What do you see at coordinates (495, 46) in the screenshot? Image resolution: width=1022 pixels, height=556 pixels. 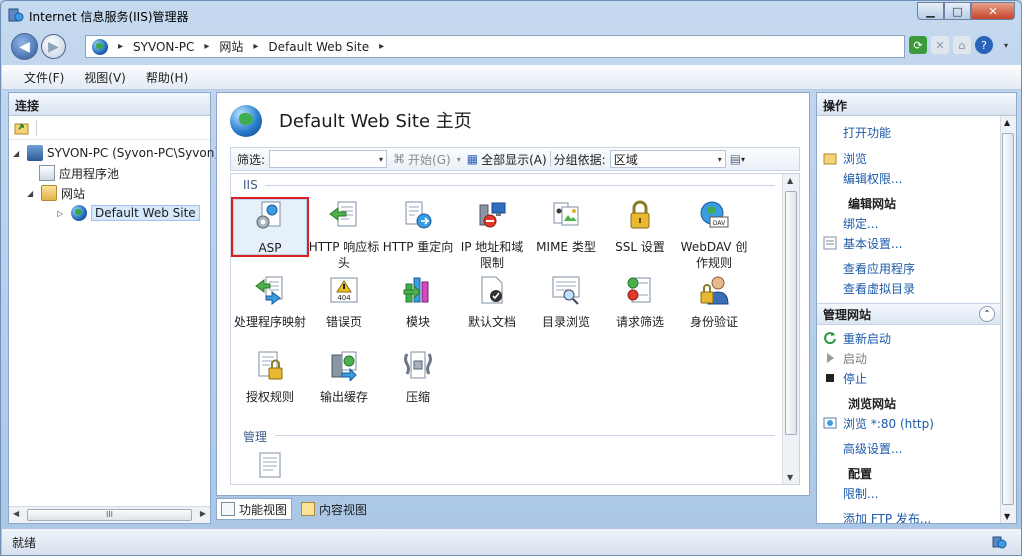 I see `address-bar: ▸ SYVON-PC ▸ 网站 ▸ Default Web Site ▸` at bounding box center [495, 46].